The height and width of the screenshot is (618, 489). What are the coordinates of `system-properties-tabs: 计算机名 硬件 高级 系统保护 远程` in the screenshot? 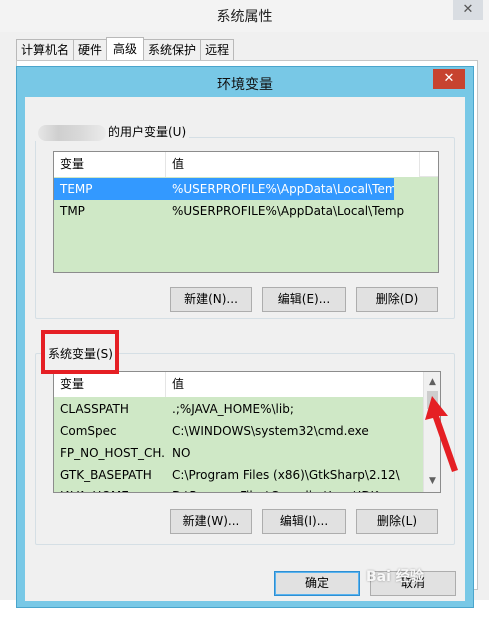 It's located at (125, 49).